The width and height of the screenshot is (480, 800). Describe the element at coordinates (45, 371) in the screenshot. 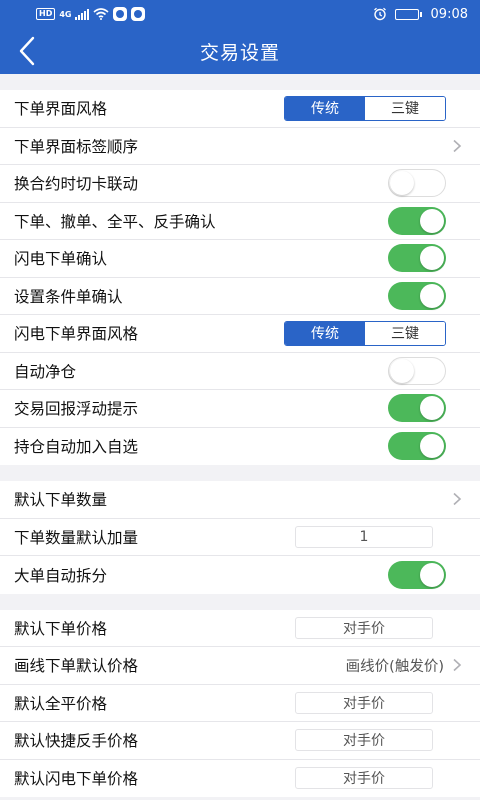

I see `setting-label: 自动净仓` at that location.